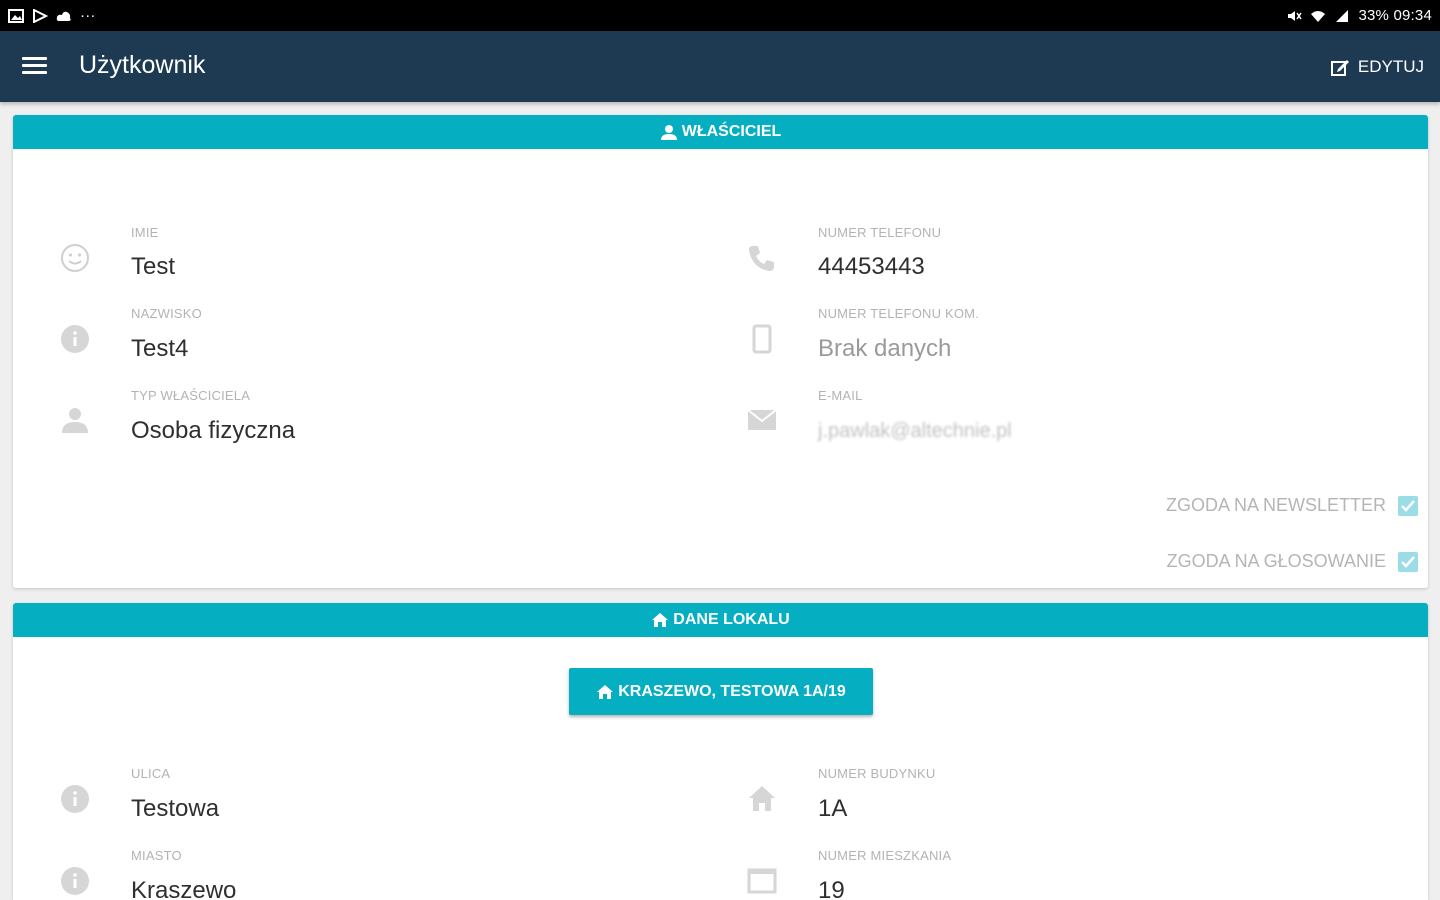 The width and height of the screenshot is (1440, 900). I want to click on mieszkanie-value: 19, so click(831, 888).